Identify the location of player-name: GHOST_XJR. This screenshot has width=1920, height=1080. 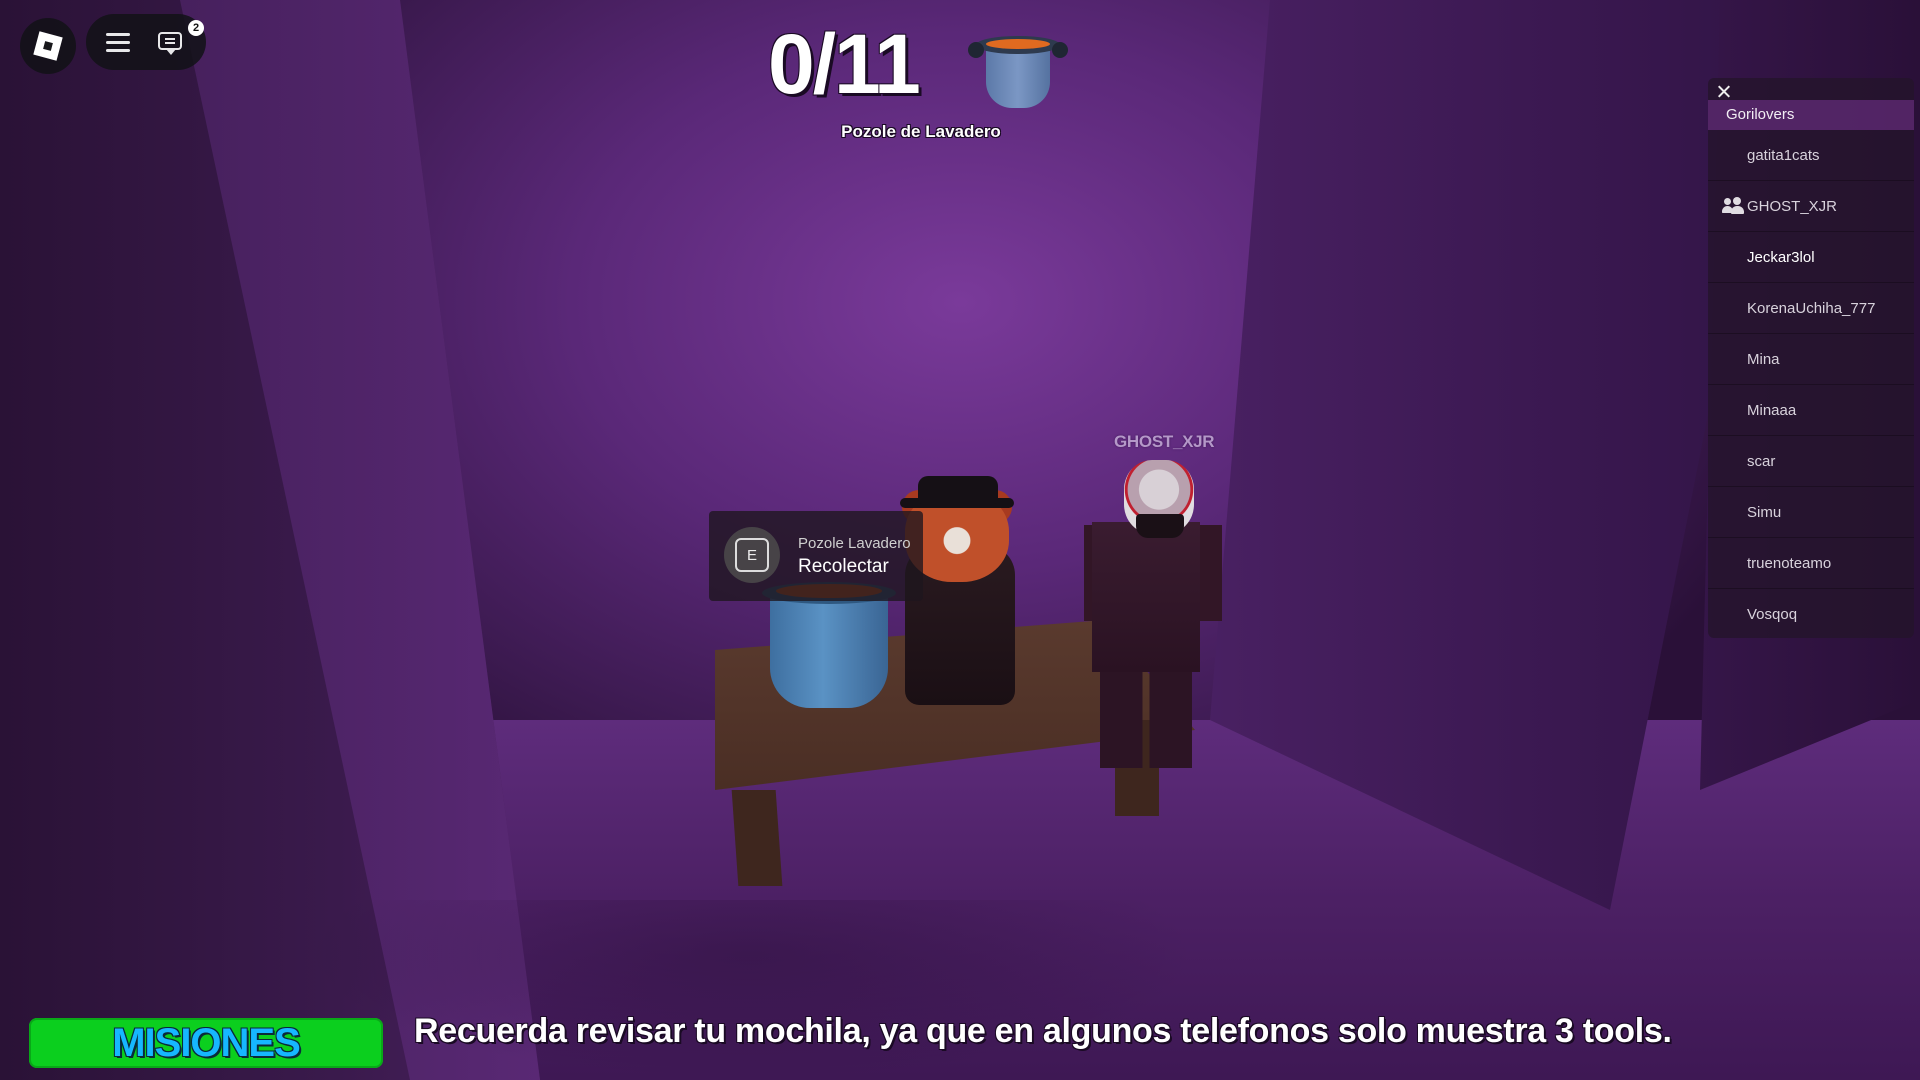
(1792, 206).